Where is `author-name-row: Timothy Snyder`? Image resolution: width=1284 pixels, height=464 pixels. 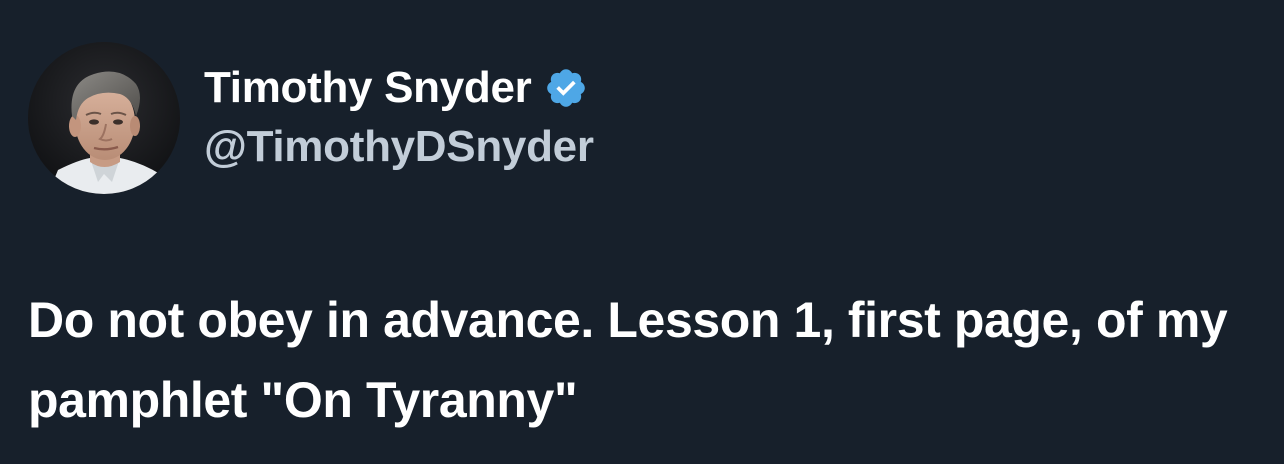
author-name-row: Timothy Snyder is located at coordinates (396, 88).